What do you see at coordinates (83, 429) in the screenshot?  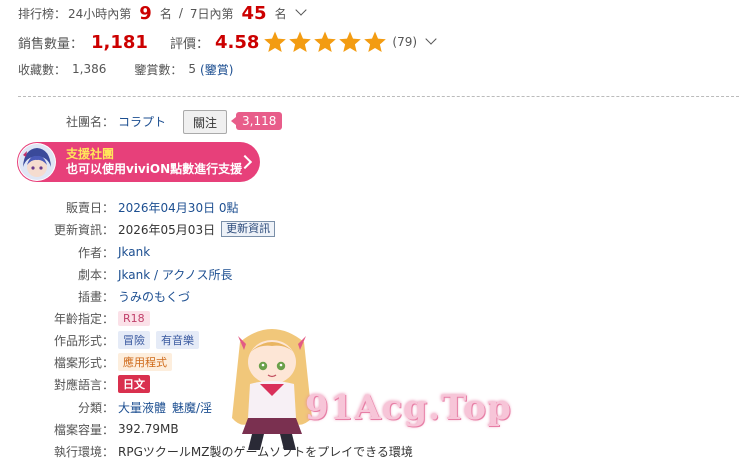 I see `size-label: 檔案容量：` at bounding box center [83, 429].